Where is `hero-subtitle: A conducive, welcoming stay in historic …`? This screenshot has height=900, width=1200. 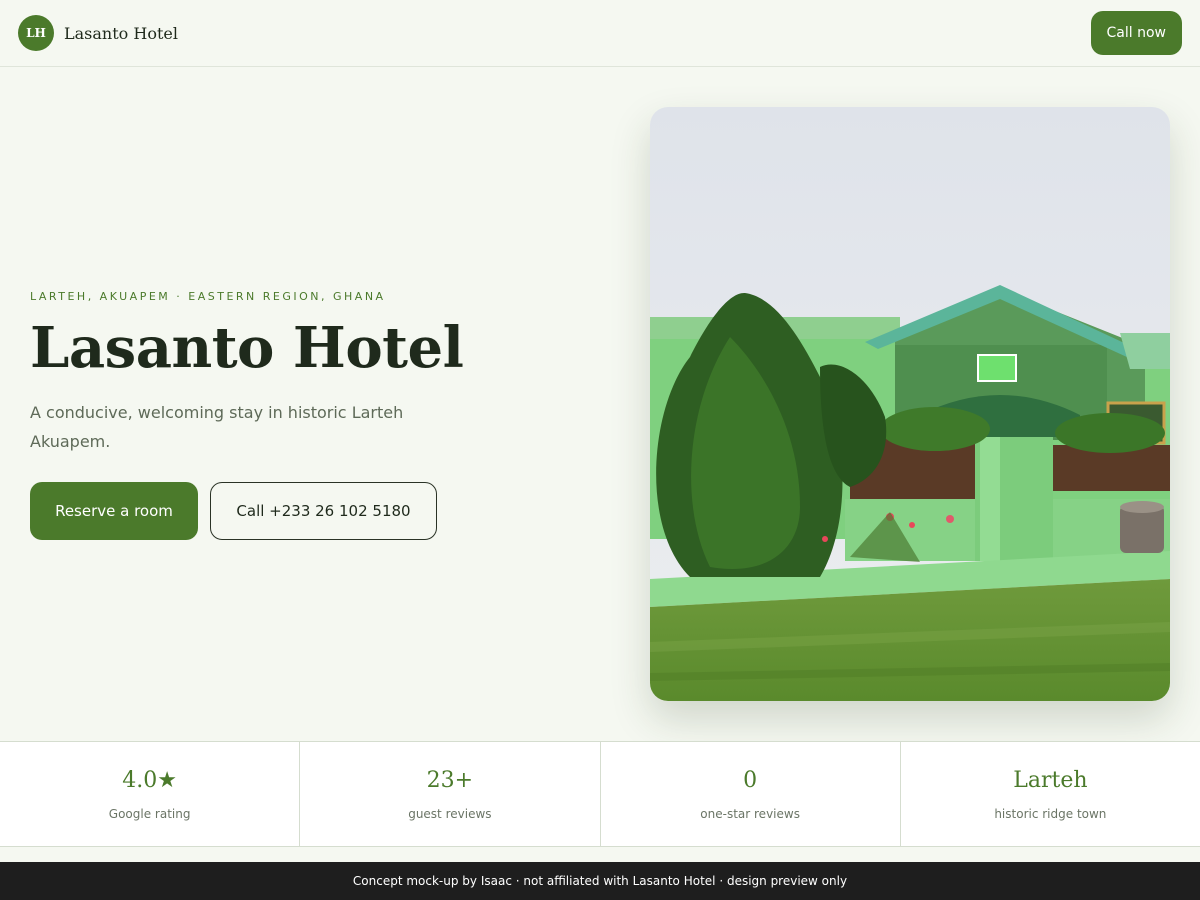
hero-subtitle: A conducive, welcoming stay in historic … is located at coordinates (217, 426).